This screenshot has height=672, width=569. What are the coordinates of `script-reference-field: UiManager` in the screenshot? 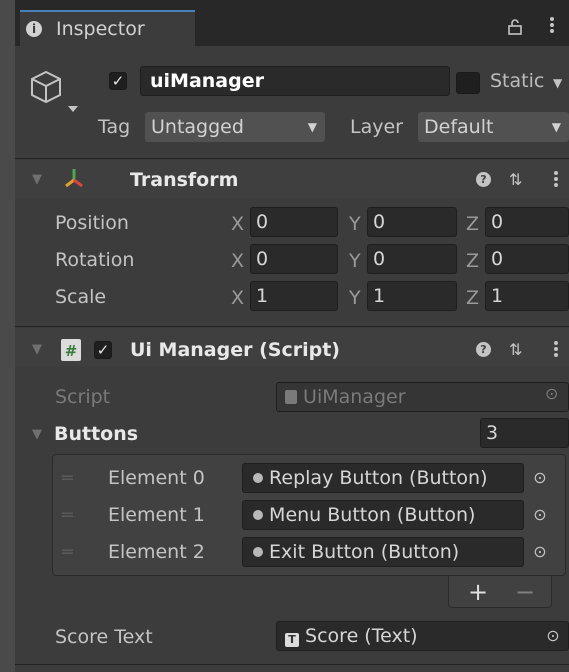 It's located at (422, 397).